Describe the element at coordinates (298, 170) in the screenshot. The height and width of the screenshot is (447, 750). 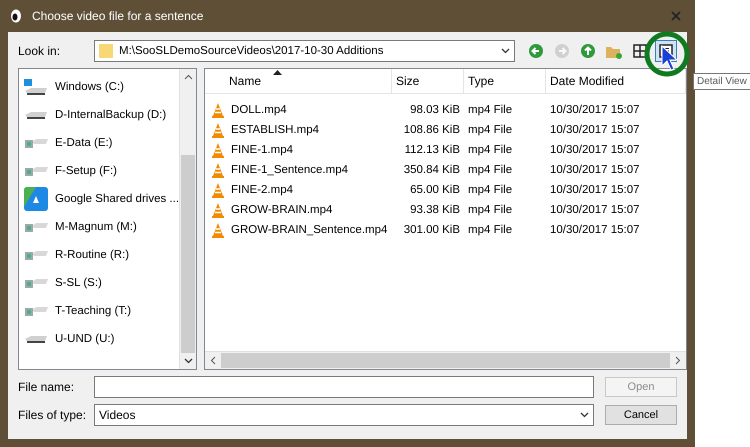
I see `file-name-cell: FINE-1_Sentence.mp4` at that location.